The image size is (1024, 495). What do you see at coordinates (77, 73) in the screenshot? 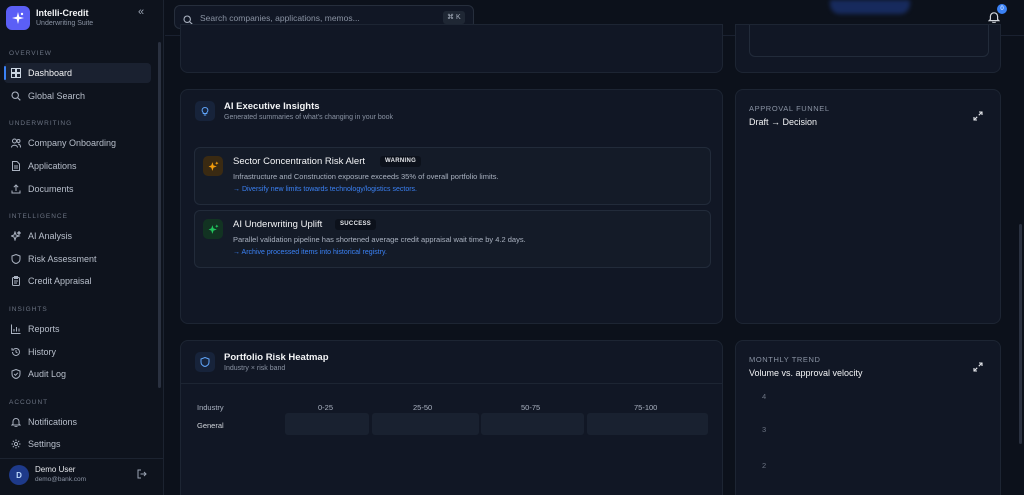
I see `sidebar-item-dashboard: Dashboard` at bounding box center [77, 73].